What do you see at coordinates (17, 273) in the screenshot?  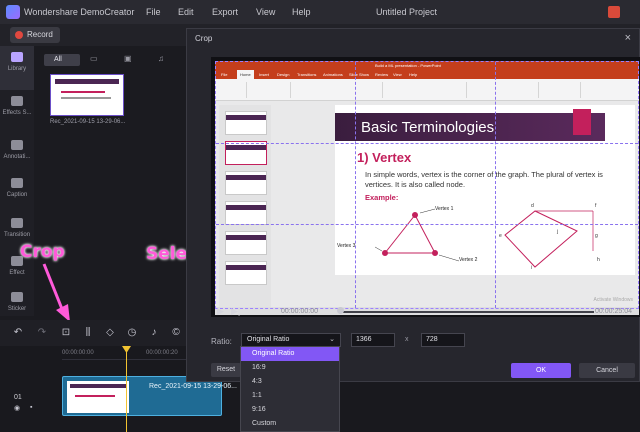 I see `sidebar-item-label: Effect` at bounding box center [17, 273].